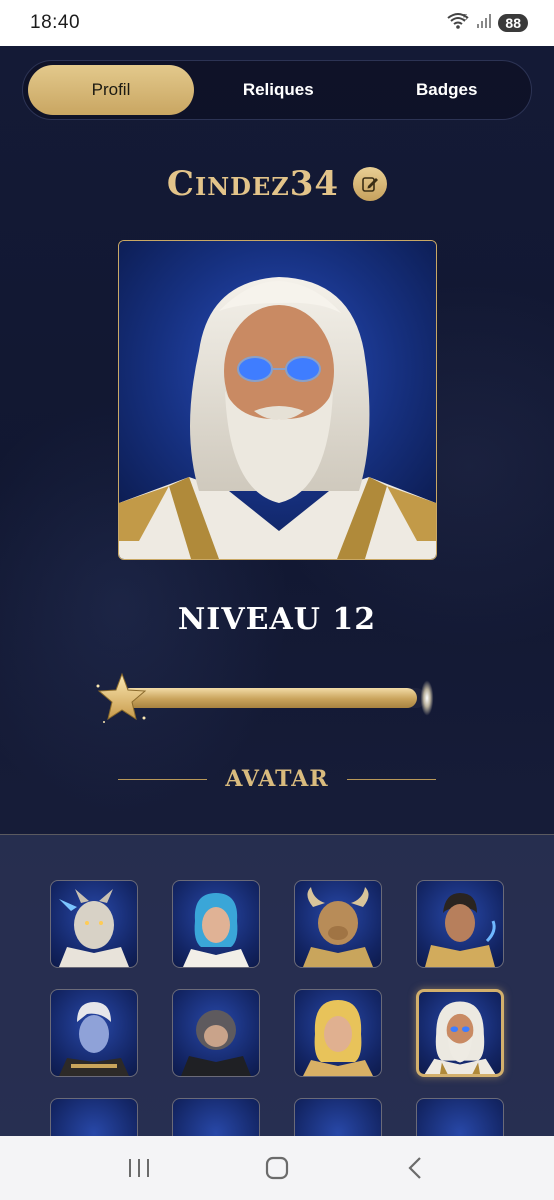 This screenshot has width=554, height=1200. I want to click on level-label: NIVEAU 12, so click(277, 619).